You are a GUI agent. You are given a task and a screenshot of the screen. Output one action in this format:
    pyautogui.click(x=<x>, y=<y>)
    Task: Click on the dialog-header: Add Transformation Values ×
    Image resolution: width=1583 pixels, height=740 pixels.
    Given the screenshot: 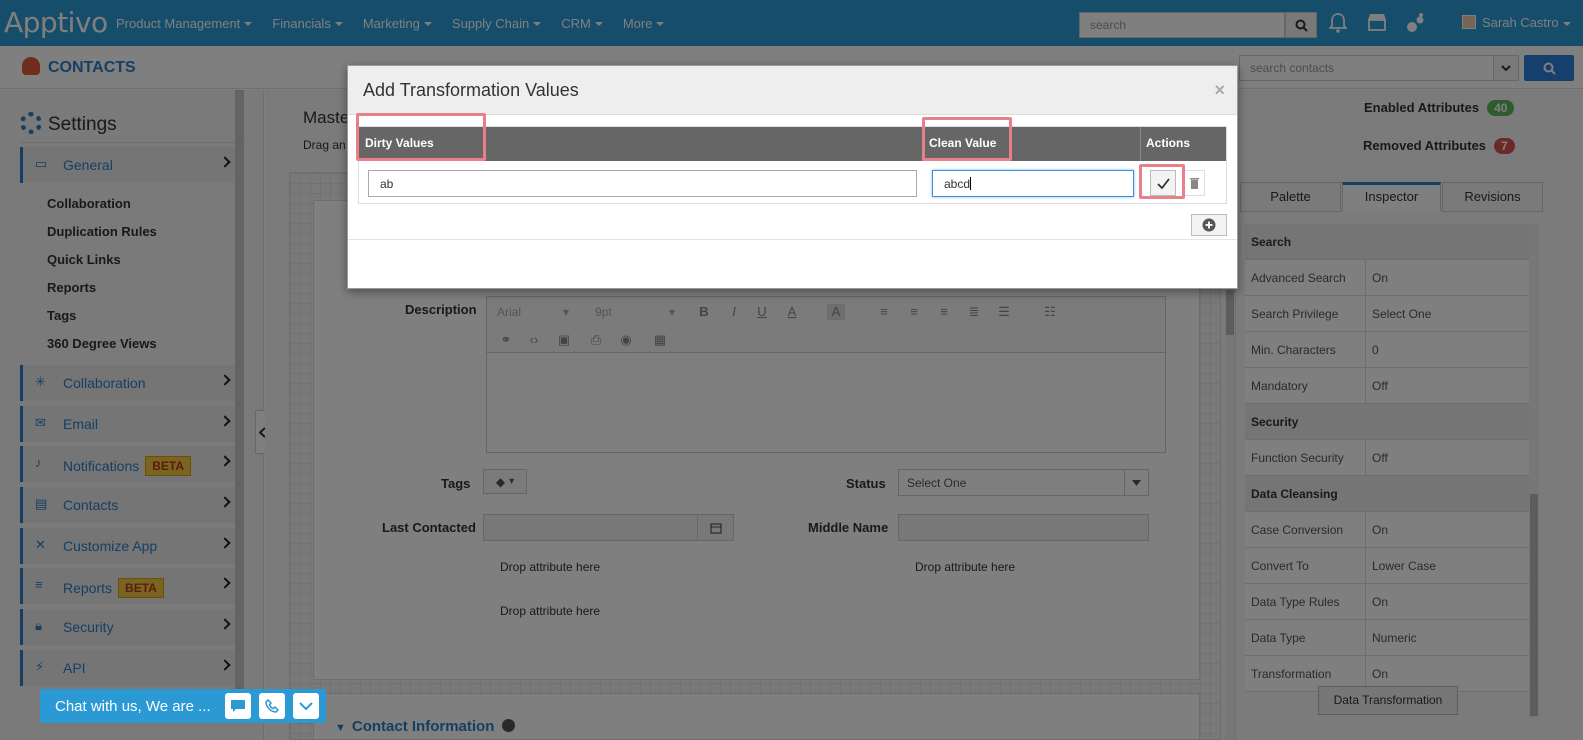 What is the action you would take?
    pyautogui.click(x=792, y=90)
    